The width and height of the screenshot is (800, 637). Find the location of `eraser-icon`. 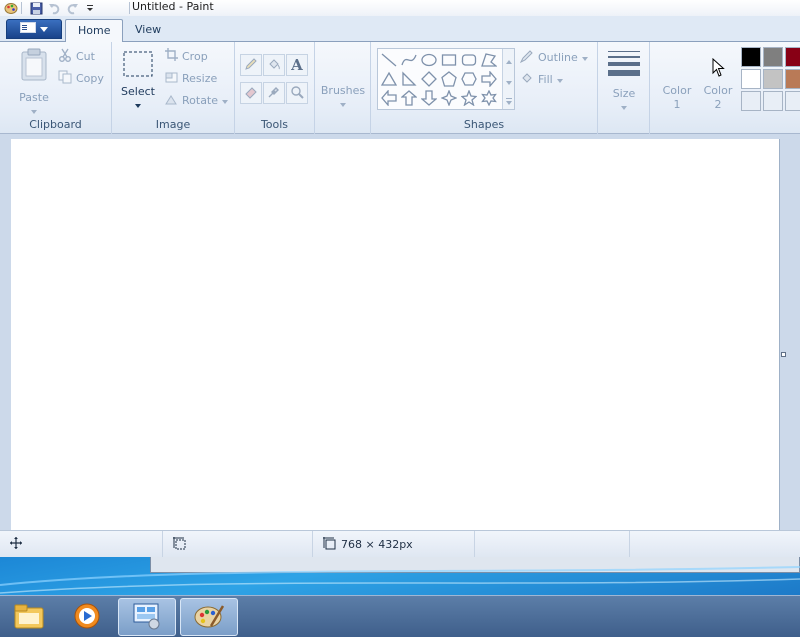

eraser-icon is located at coordinates (251, 93).